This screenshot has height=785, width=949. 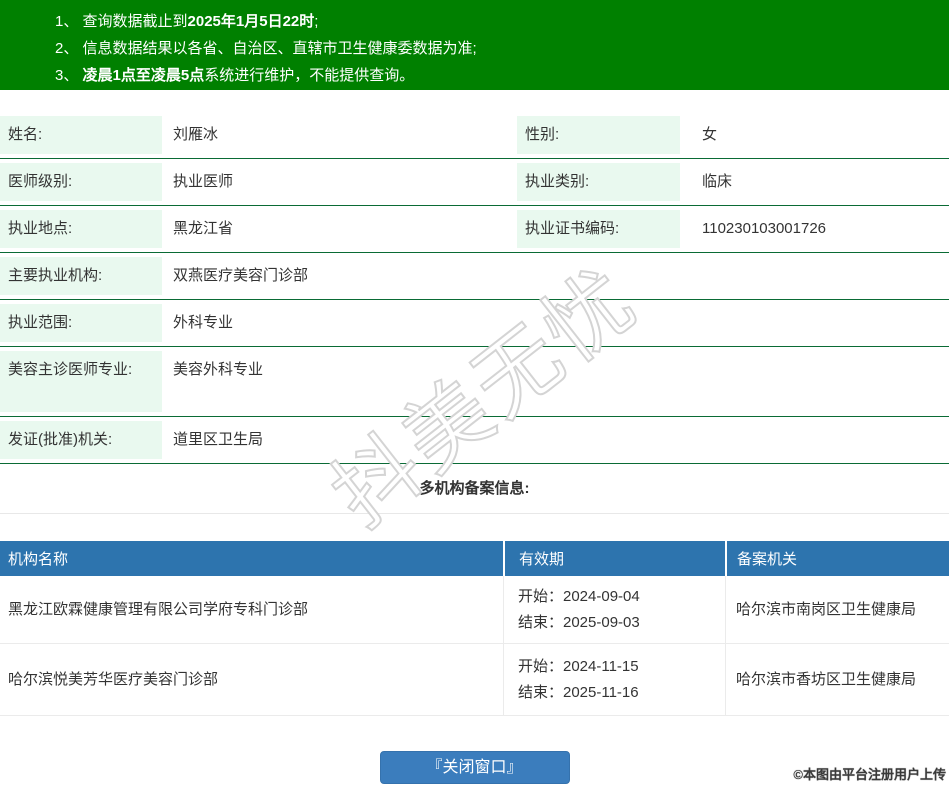 I want to click on notice-text: 3、, so click(x=69, y=75).